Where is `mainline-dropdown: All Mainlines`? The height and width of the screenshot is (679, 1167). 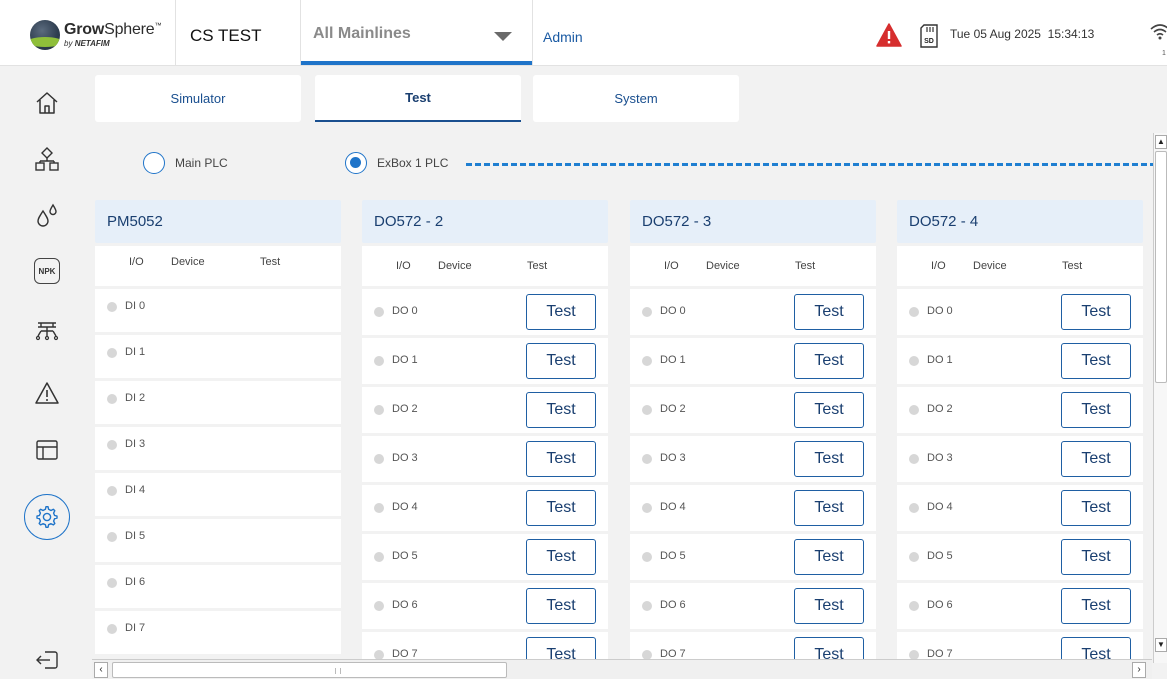
mainline-dropdown: All Mainlines is located at coordinates (416, 32).